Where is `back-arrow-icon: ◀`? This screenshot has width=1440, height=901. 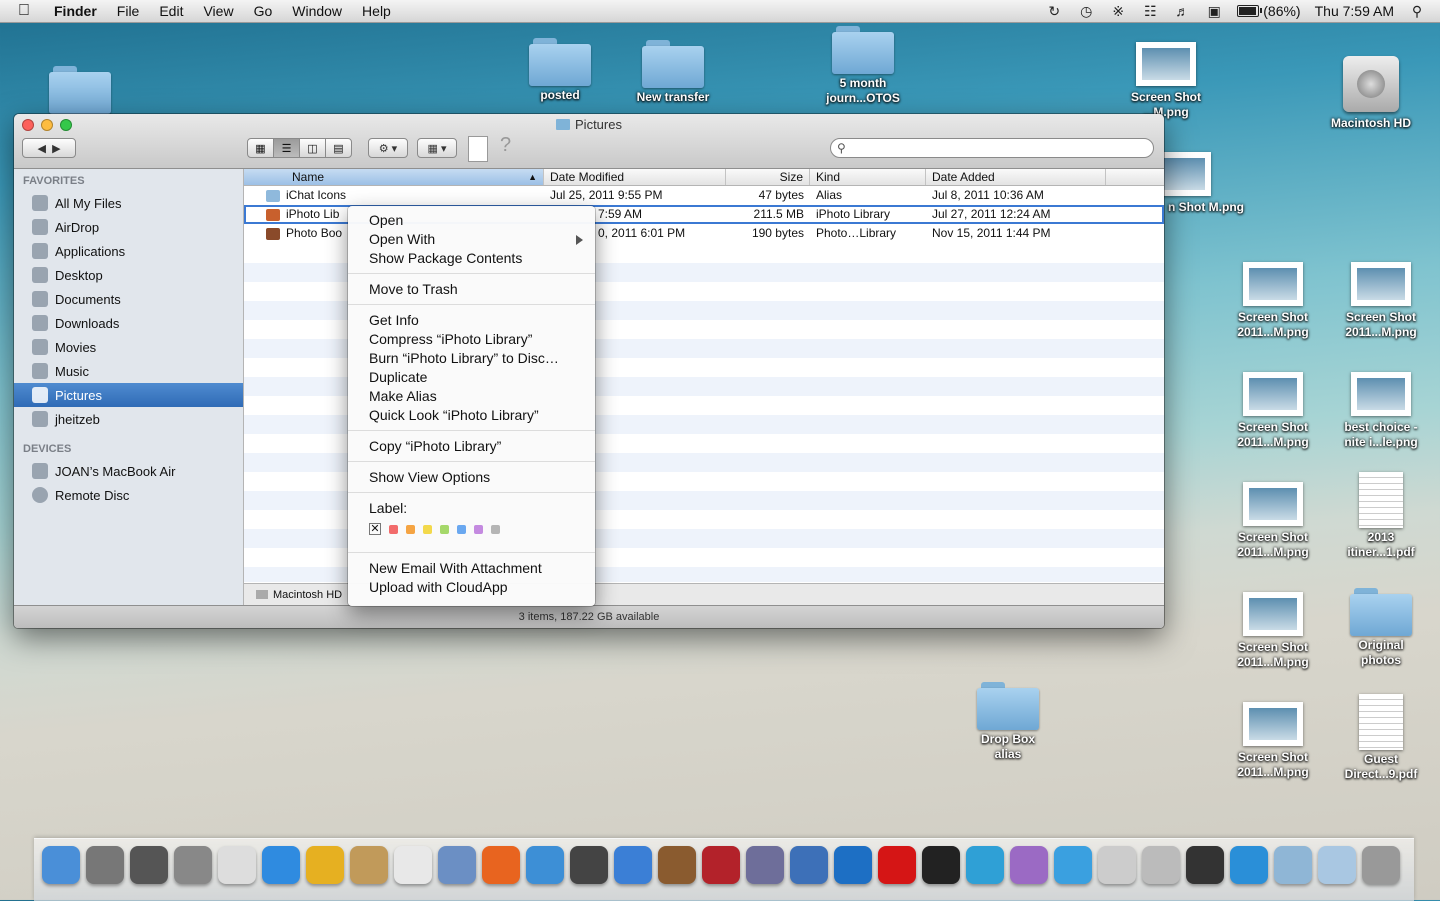
back-arrow-icon: ◀ is located at coordinates (41, 148).